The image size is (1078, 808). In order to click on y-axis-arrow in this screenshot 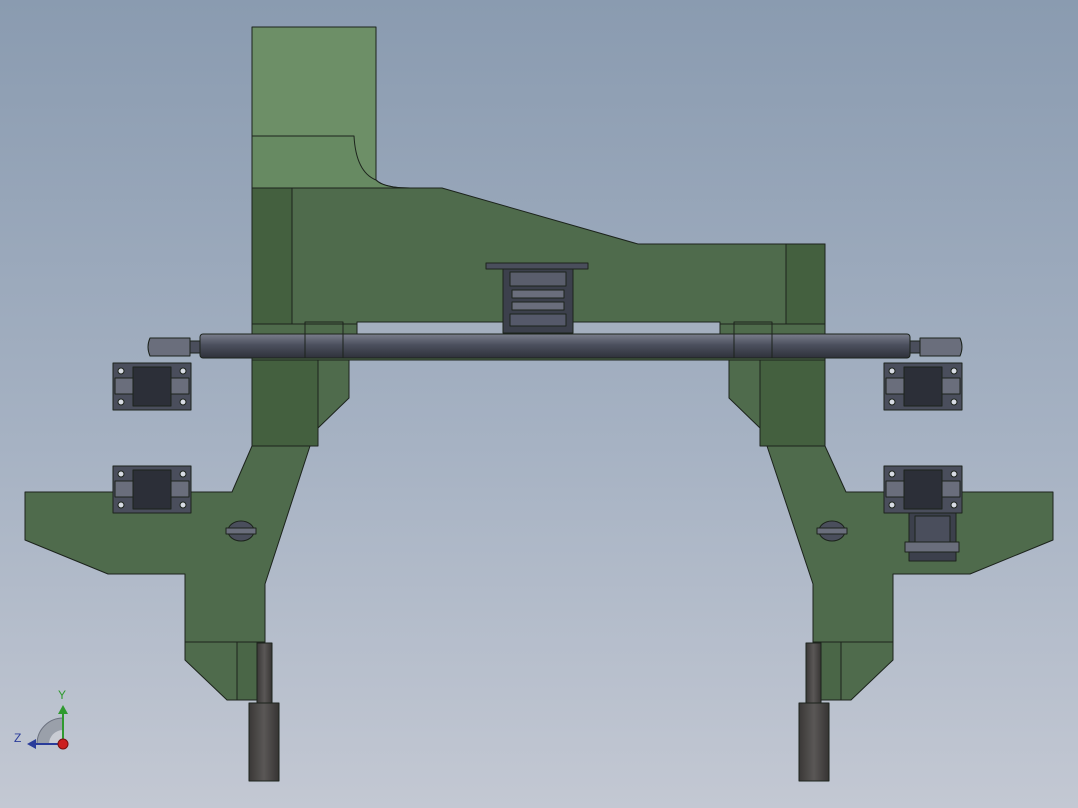, I will do `click(63, 709)`.